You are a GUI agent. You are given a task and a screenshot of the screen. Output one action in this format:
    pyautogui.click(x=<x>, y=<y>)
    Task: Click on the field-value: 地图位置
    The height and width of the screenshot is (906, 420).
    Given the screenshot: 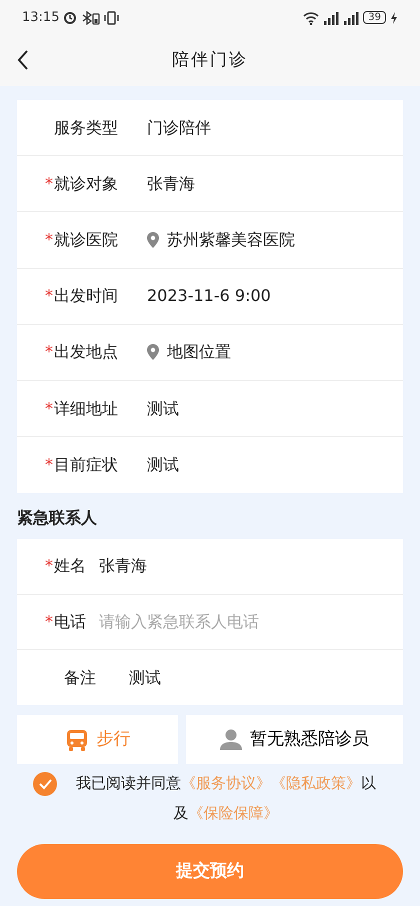 What is the action you would take?
    pyautogui.click(x=199, y=352)
    